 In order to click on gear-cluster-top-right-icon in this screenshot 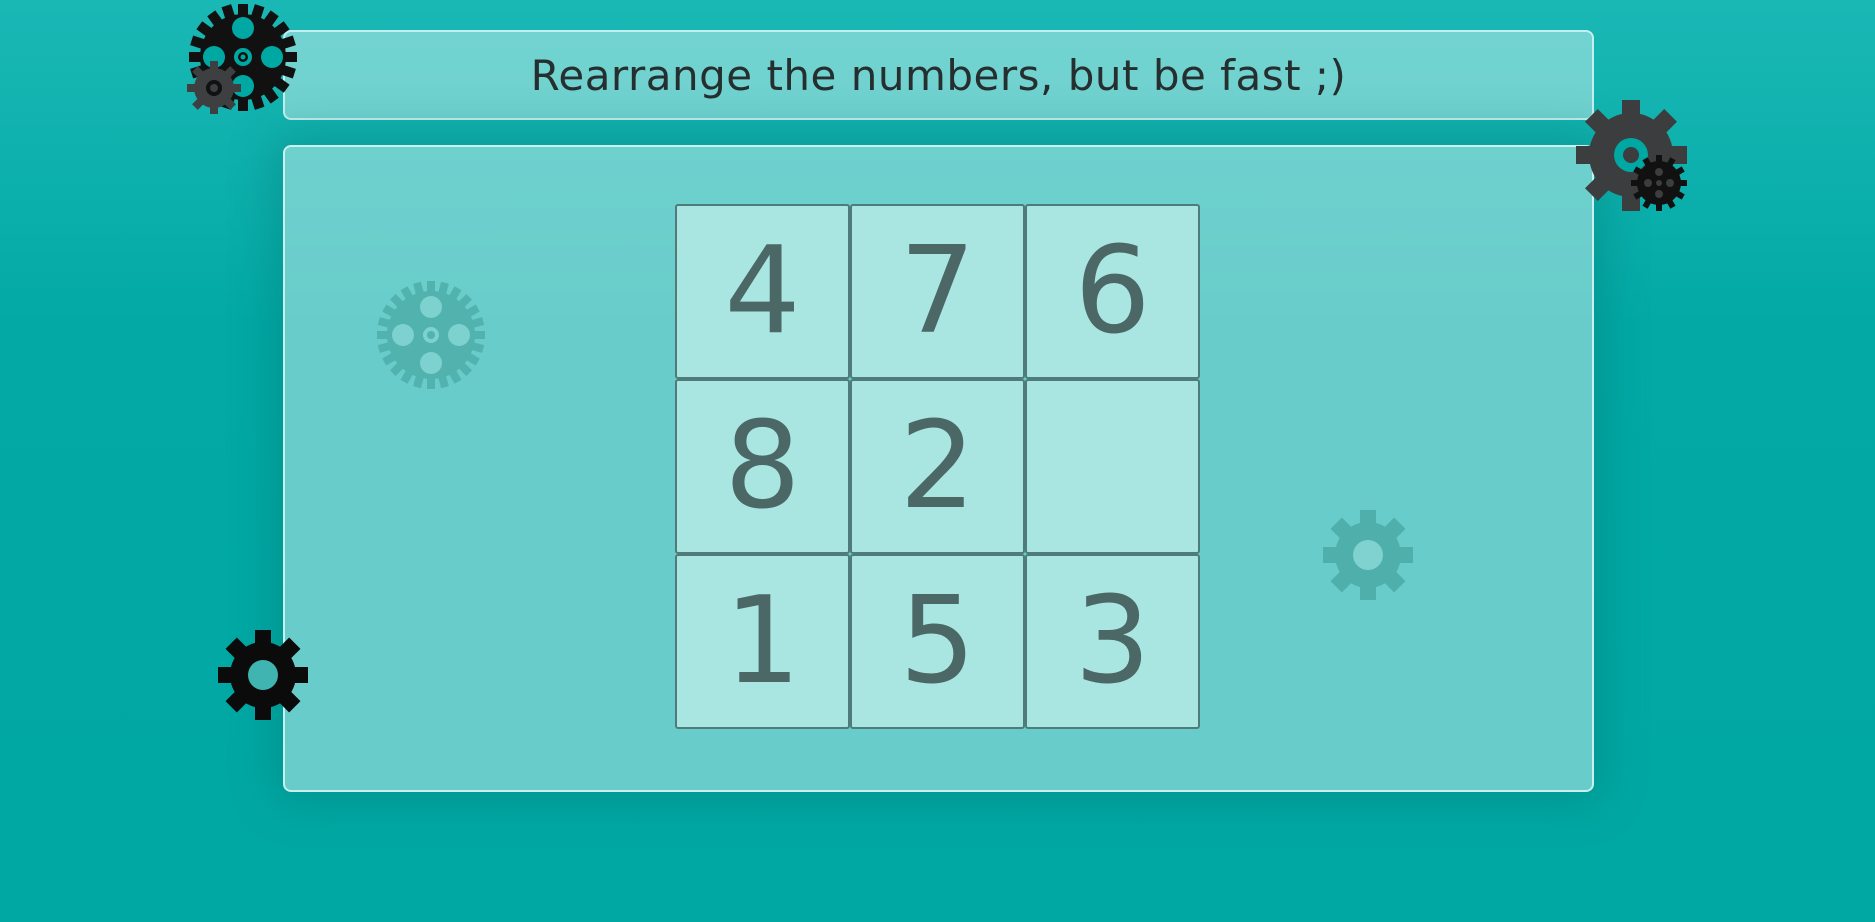, I will do `click(1631, 155)`.